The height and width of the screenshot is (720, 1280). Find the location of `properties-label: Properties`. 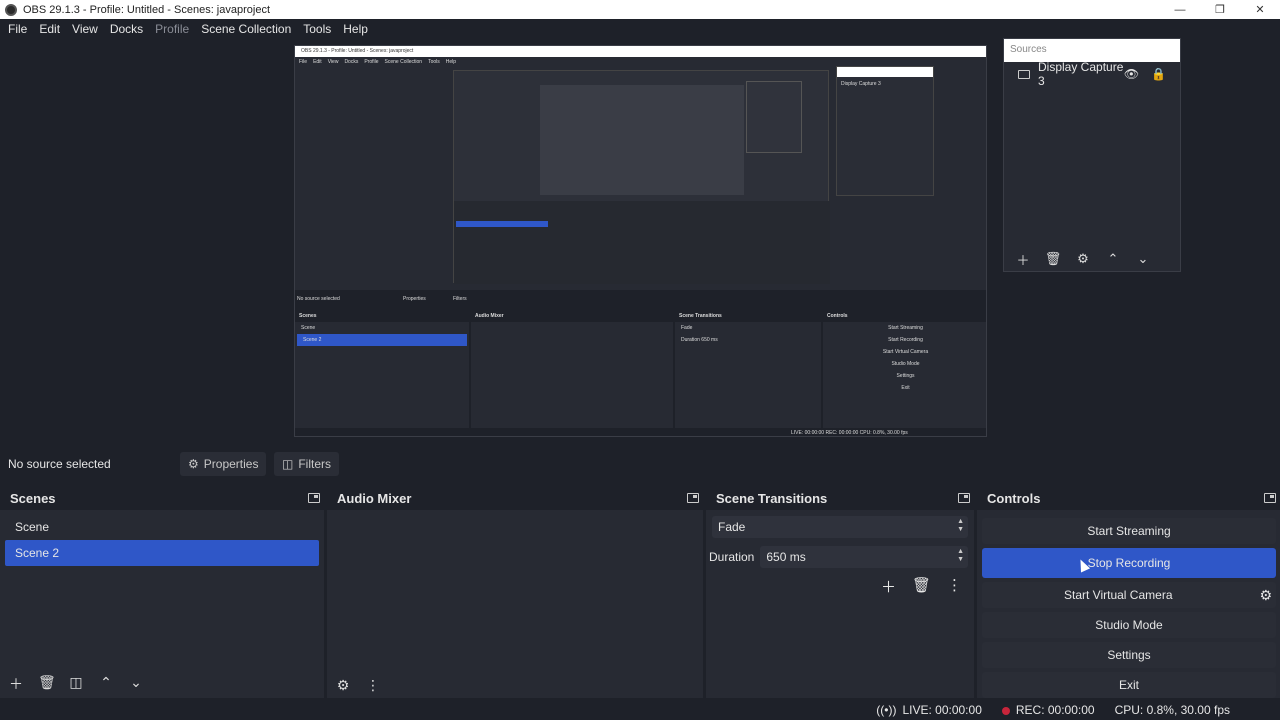

properties-label: Properties is located at coordinates (231, 464).